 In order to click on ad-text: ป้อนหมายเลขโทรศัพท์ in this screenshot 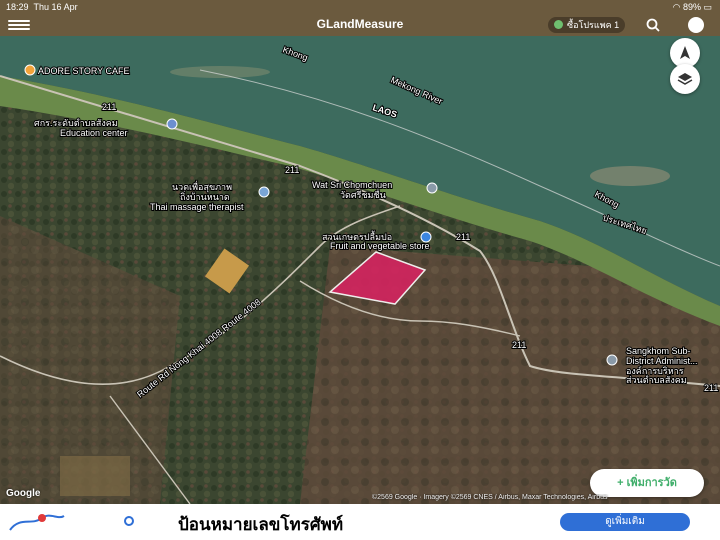, I will do `click(261, 524)`.